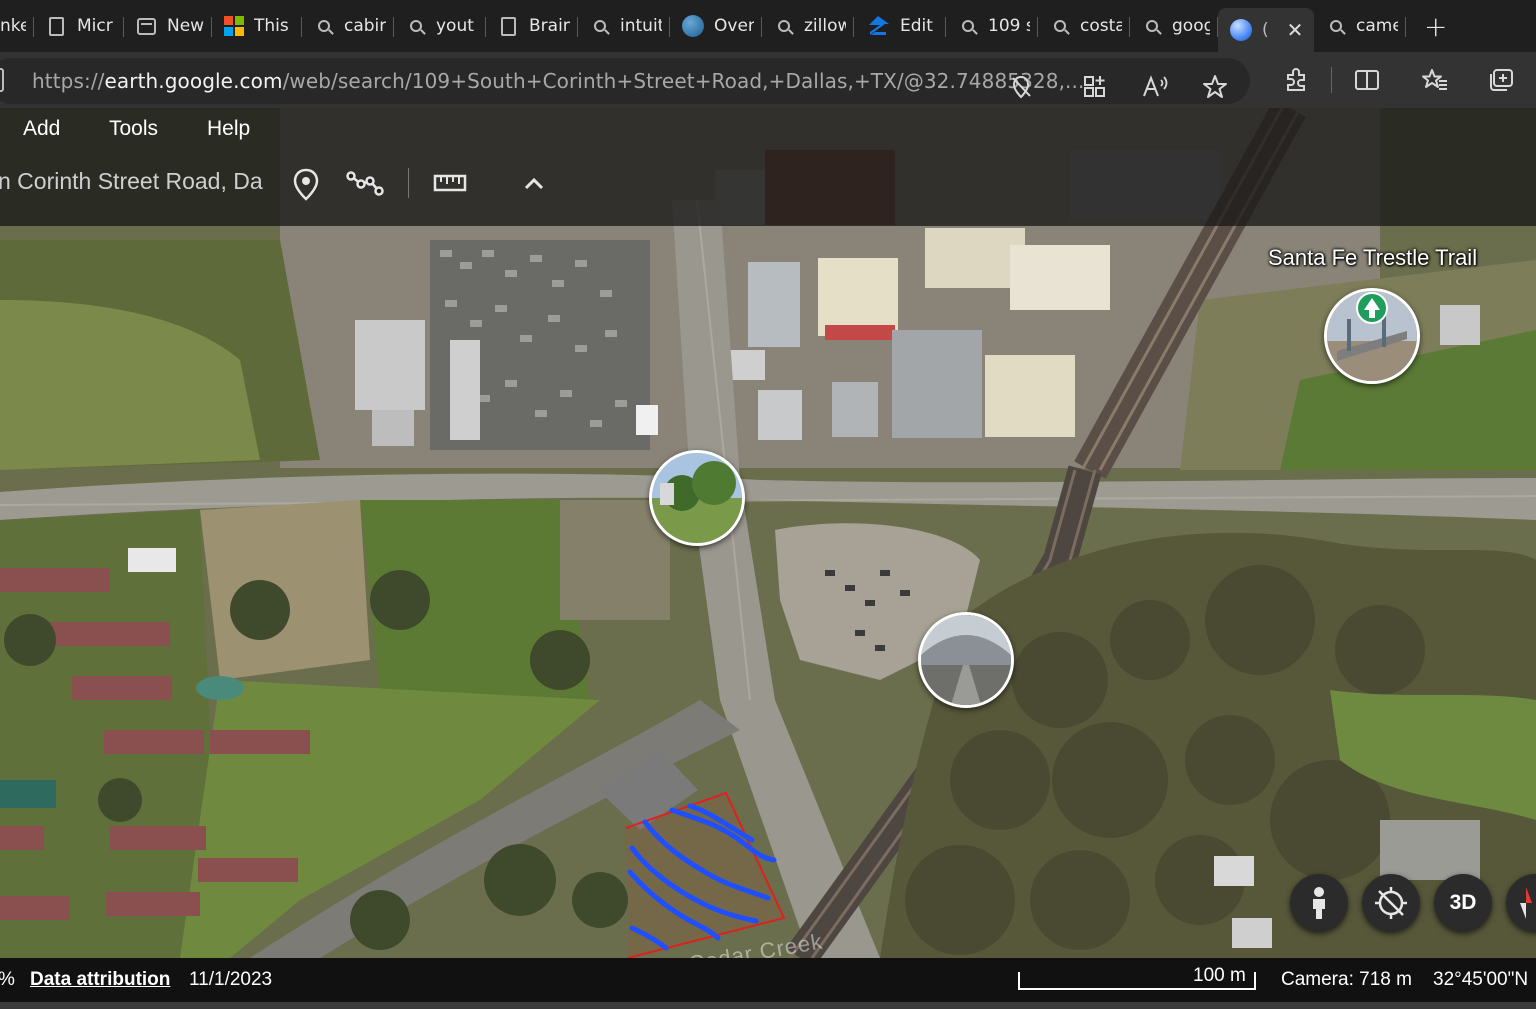 Image resolution: width=1536 pixels, height=1009 pixels. What do you see at coordinates (146, 26) in the screenshot?
I see `window-icon` at bounding box center [146, 26].